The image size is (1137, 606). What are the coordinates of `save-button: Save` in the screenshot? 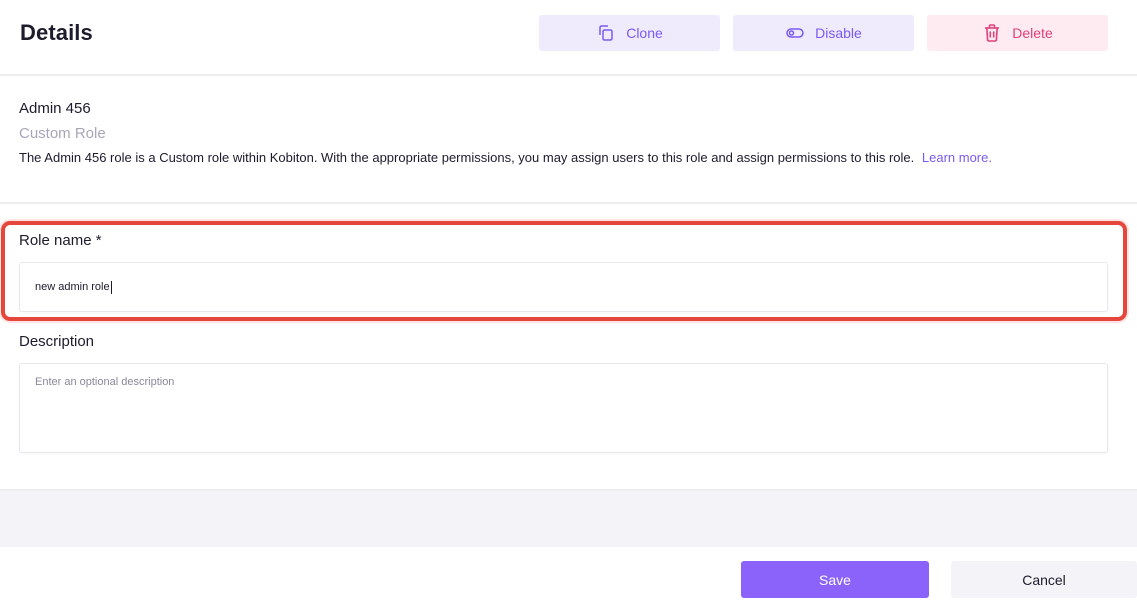 It's located at (835, 579).